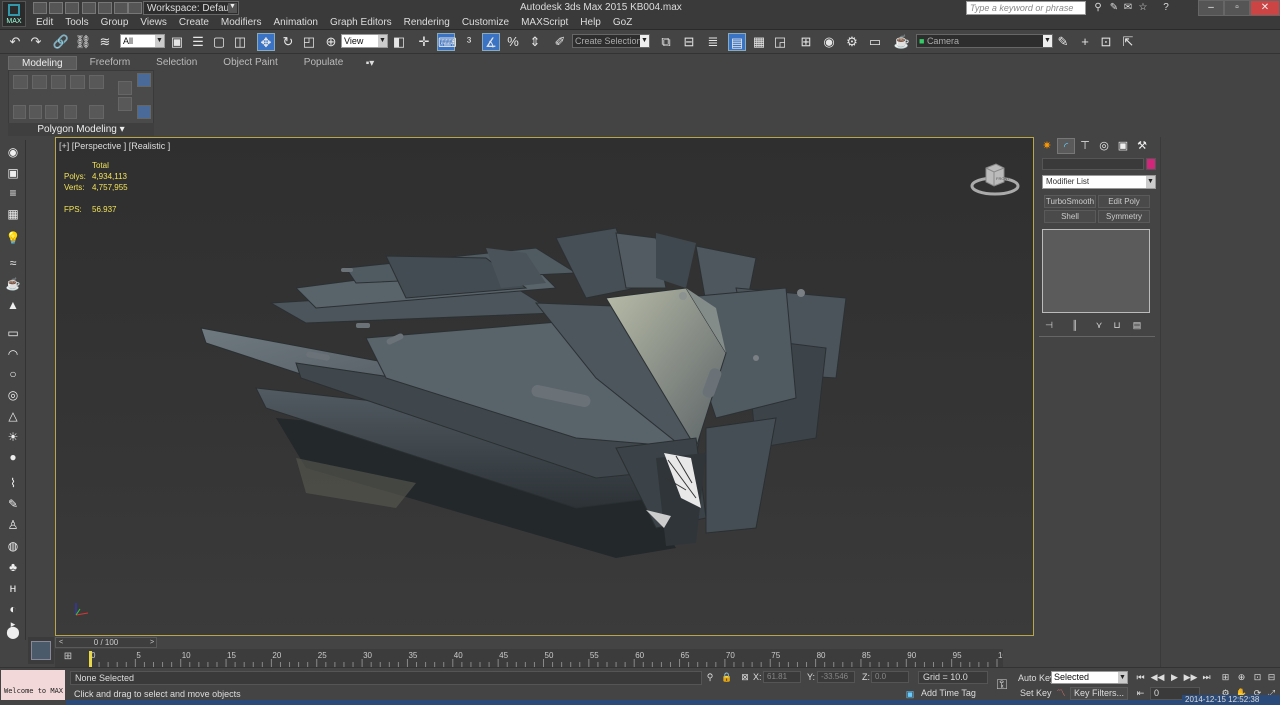 This screenshot has height=705, width=1280. Describe the element at coordinates (782, 677) in the screenshot. I see `x-coordinate-field: 61.81` at that location.